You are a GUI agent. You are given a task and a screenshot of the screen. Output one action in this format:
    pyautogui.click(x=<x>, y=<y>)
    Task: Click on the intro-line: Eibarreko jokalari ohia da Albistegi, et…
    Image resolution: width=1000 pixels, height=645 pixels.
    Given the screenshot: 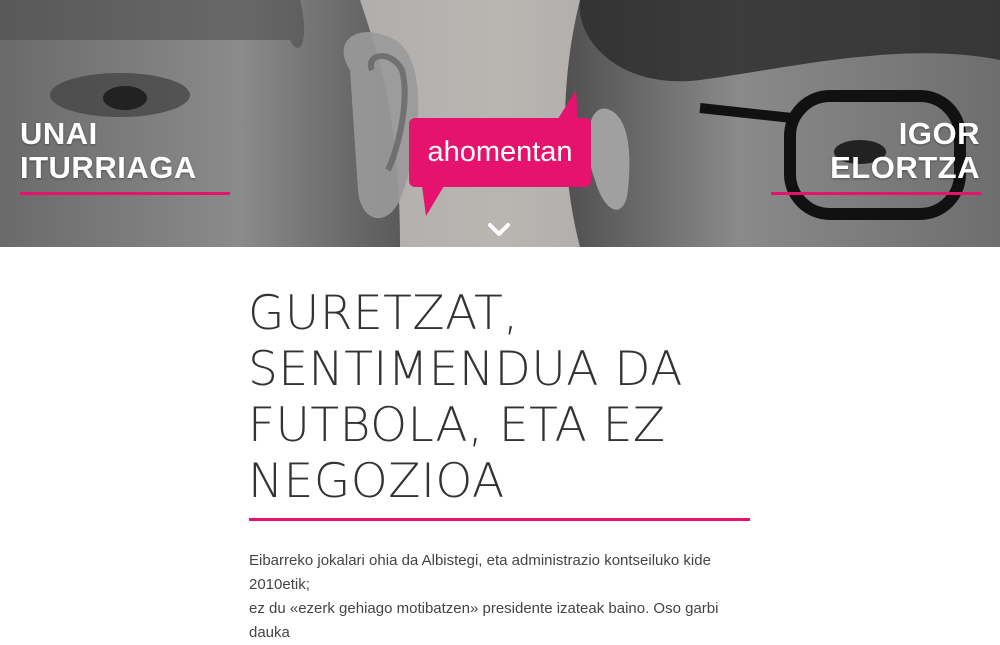 What is the action you would take?
    pyautogui.click(x=480, y=572)
    